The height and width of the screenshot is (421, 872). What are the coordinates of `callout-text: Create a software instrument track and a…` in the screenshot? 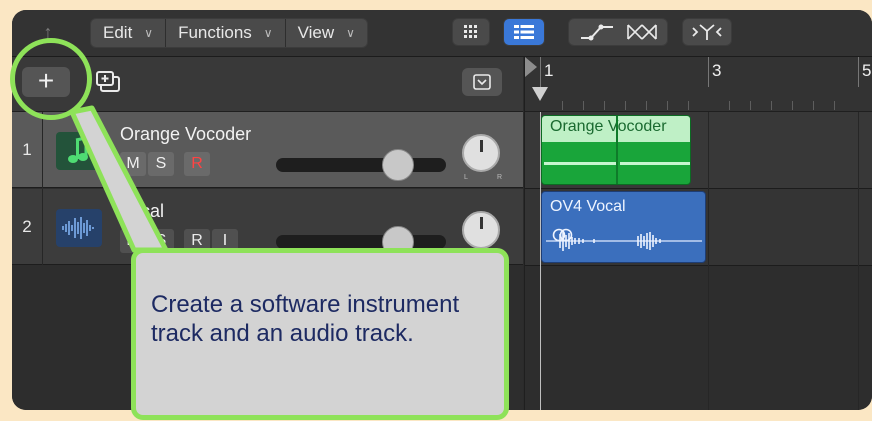 It's located at (305, 319).